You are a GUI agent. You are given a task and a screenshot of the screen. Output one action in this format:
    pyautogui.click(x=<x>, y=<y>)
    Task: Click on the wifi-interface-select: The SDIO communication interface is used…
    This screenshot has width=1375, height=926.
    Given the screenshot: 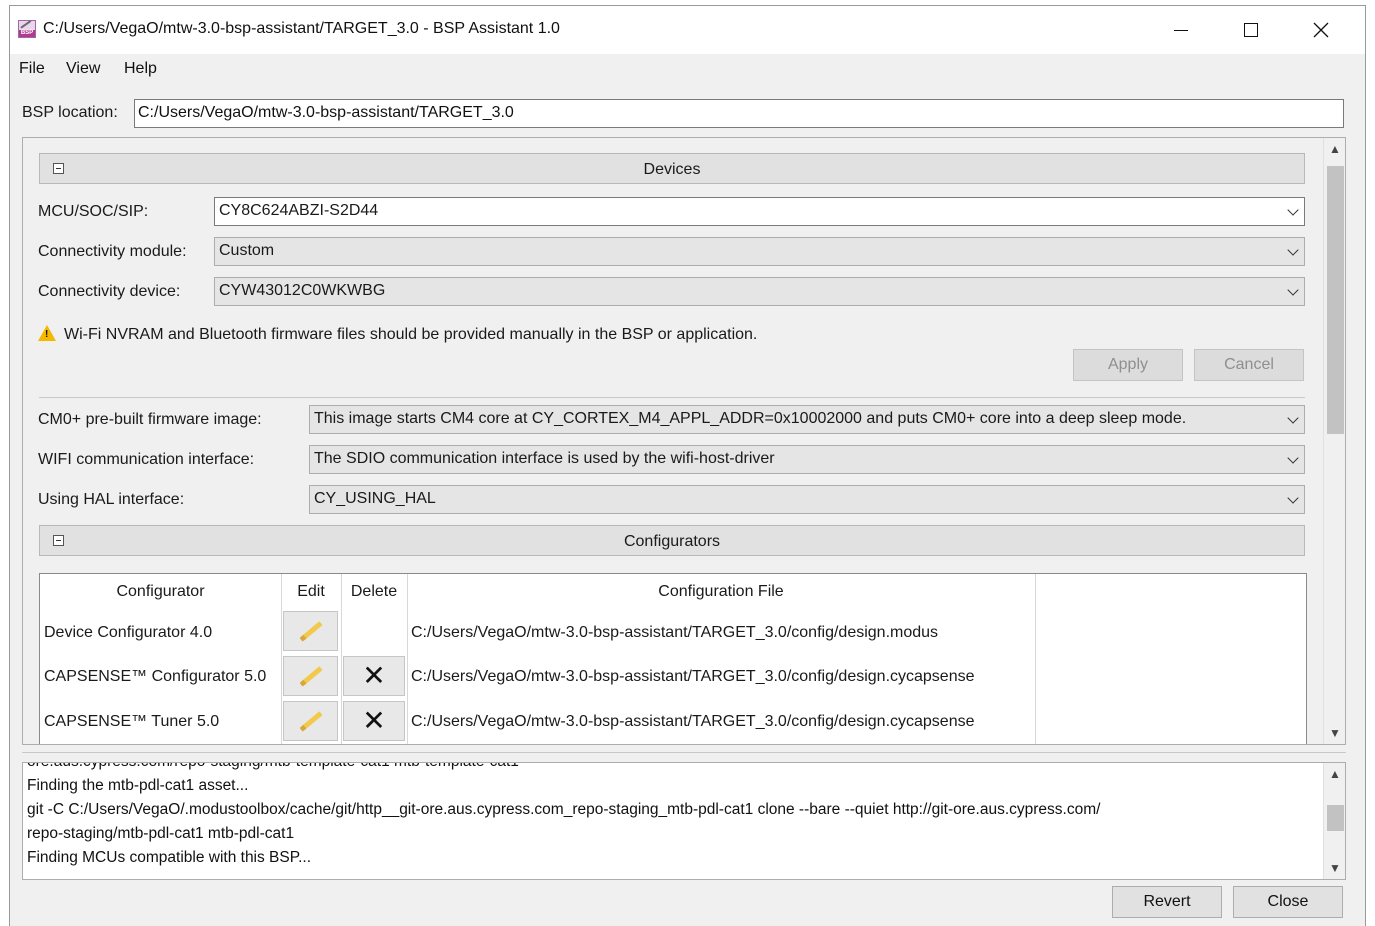 What is the action you would take?
    pyautogui.click(x=807, y=459)
    